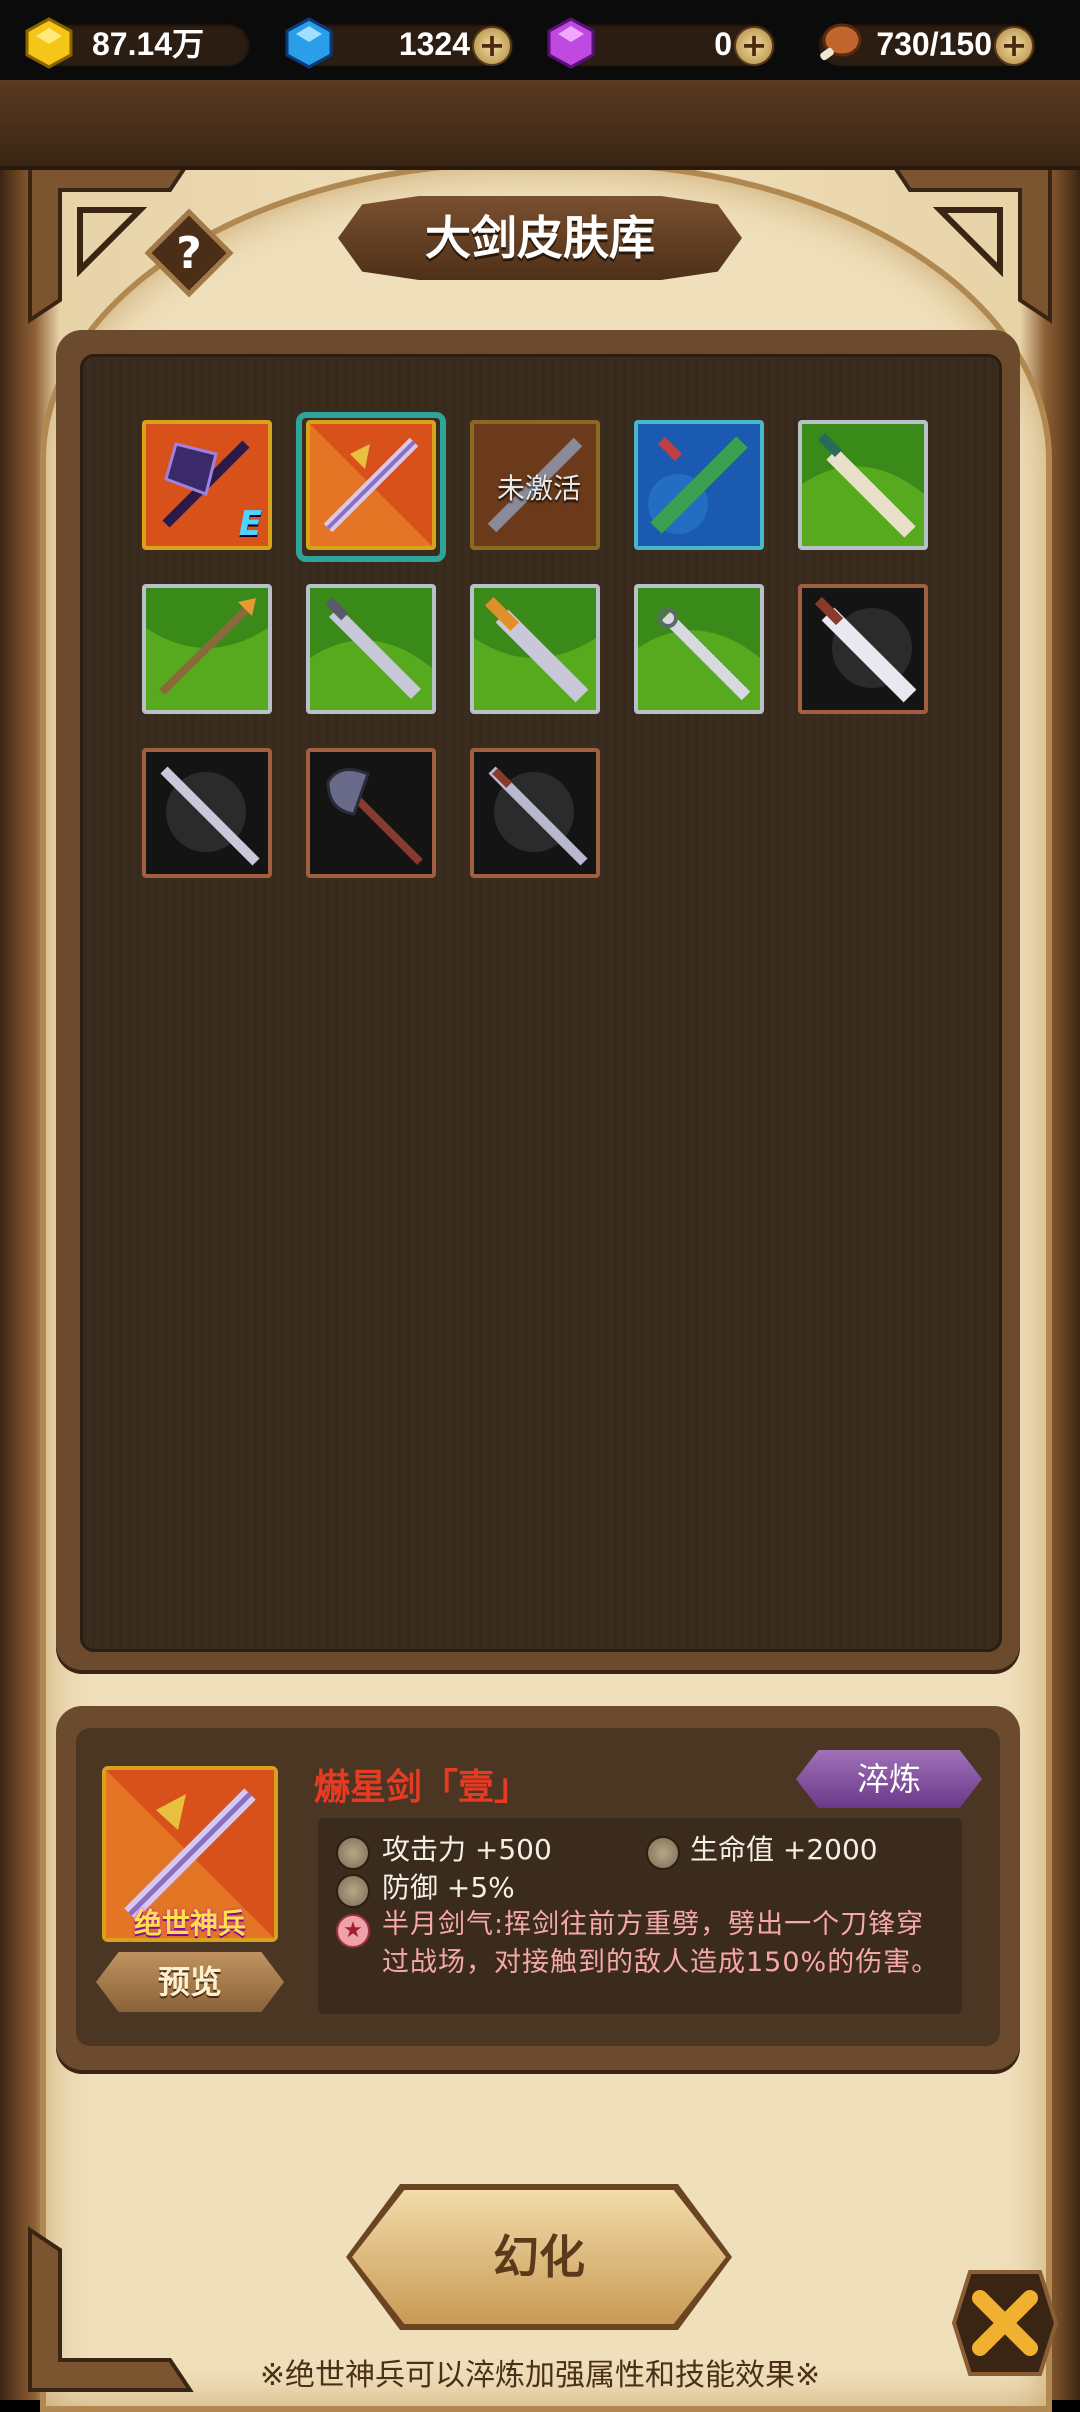  Describe the element at coordinates (448, 1887) in the screenshot. I see `stat-defense: 防御 +5%` at that location.